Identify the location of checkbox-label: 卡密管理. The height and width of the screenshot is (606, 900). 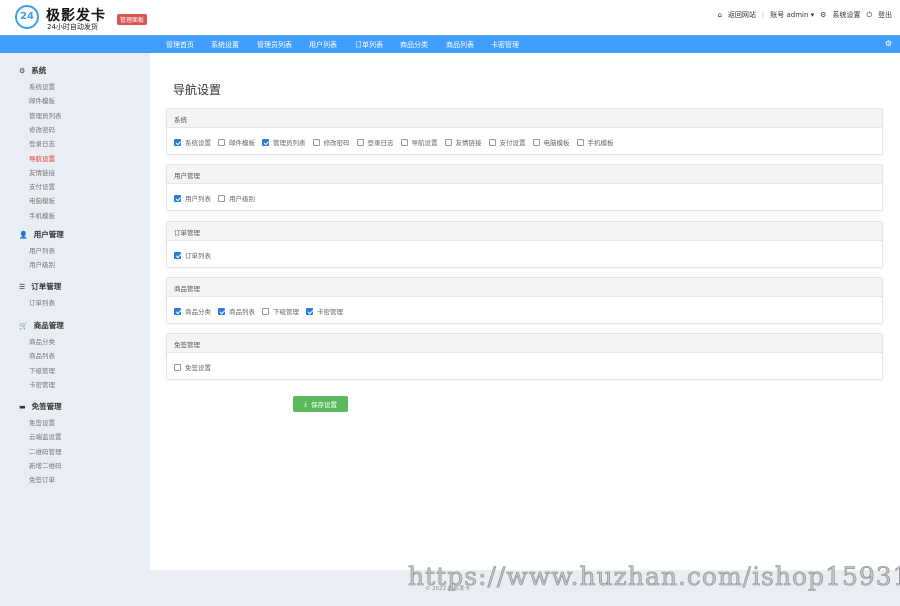
(330, 312).